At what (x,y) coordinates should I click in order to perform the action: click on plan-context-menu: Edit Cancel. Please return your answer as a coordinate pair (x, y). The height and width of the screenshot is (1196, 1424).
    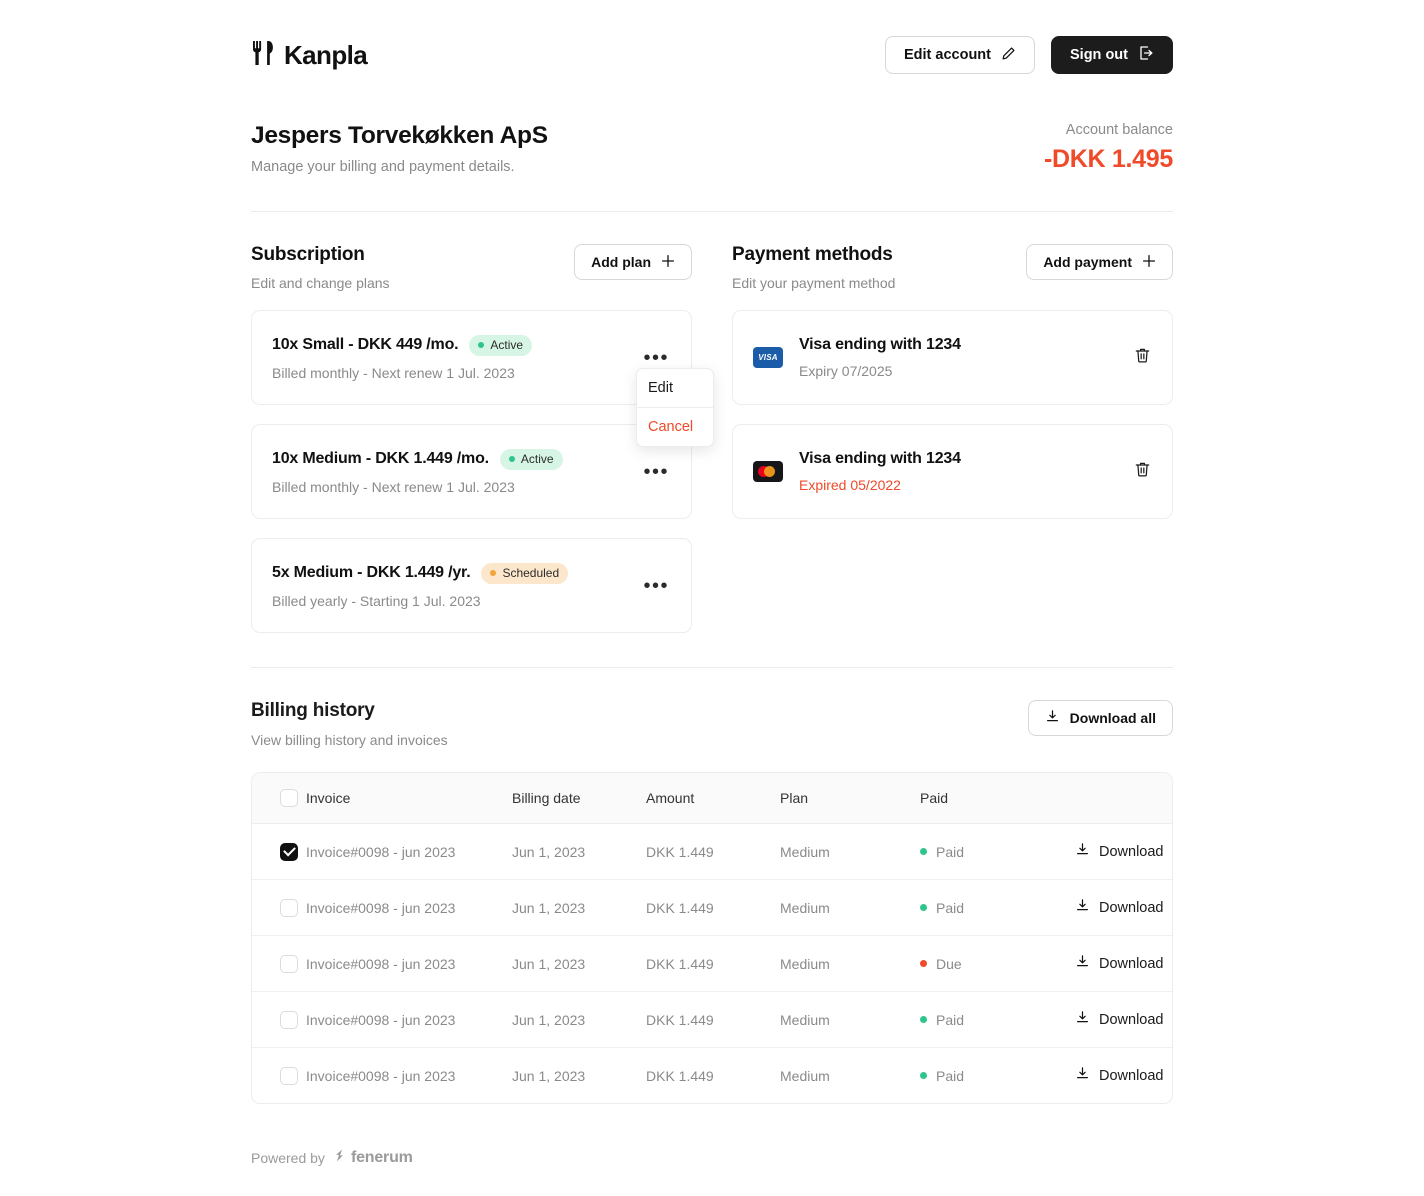
    Looking at the image, I should click on (675, 407).